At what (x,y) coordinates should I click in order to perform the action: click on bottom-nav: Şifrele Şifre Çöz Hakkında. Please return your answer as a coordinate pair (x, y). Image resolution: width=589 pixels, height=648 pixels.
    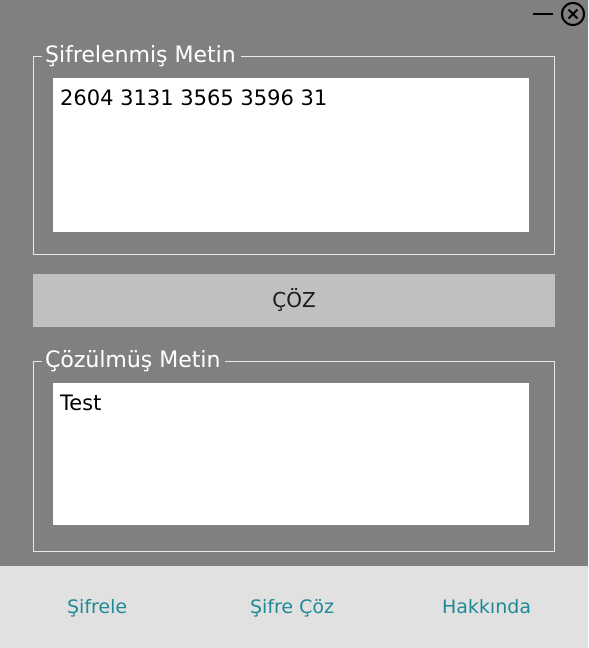
    Looking at the image, I should click on (294, 607).